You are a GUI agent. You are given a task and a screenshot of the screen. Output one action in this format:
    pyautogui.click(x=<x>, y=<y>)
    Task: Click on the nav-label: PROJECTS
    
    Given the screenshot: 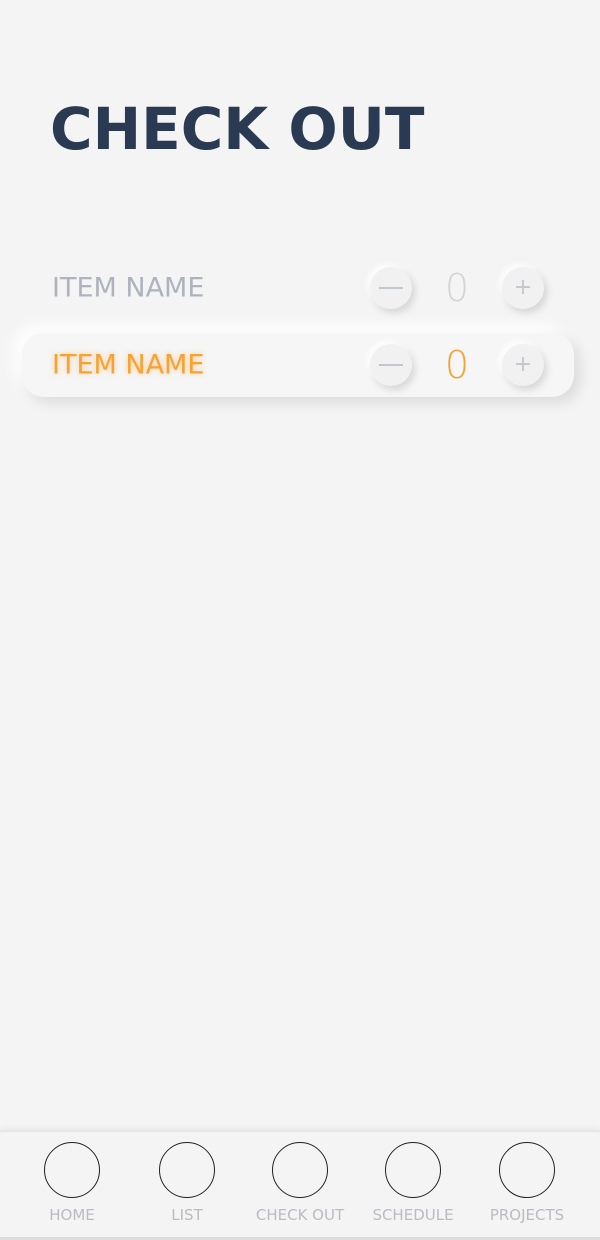 What is the action you would take?
    pyautogui.click(x=527, y=1215)
    